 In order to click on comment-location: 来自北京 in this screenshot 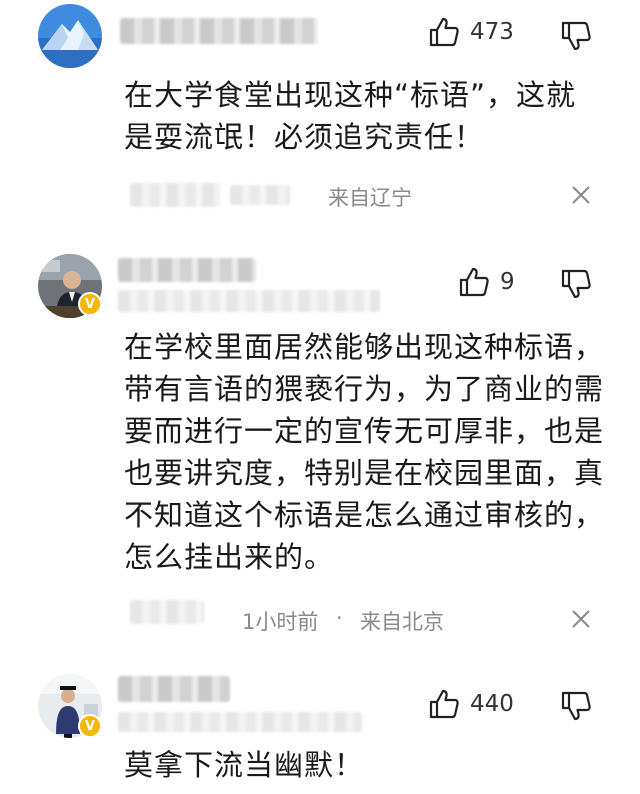, I will do `click(402, 622)`.